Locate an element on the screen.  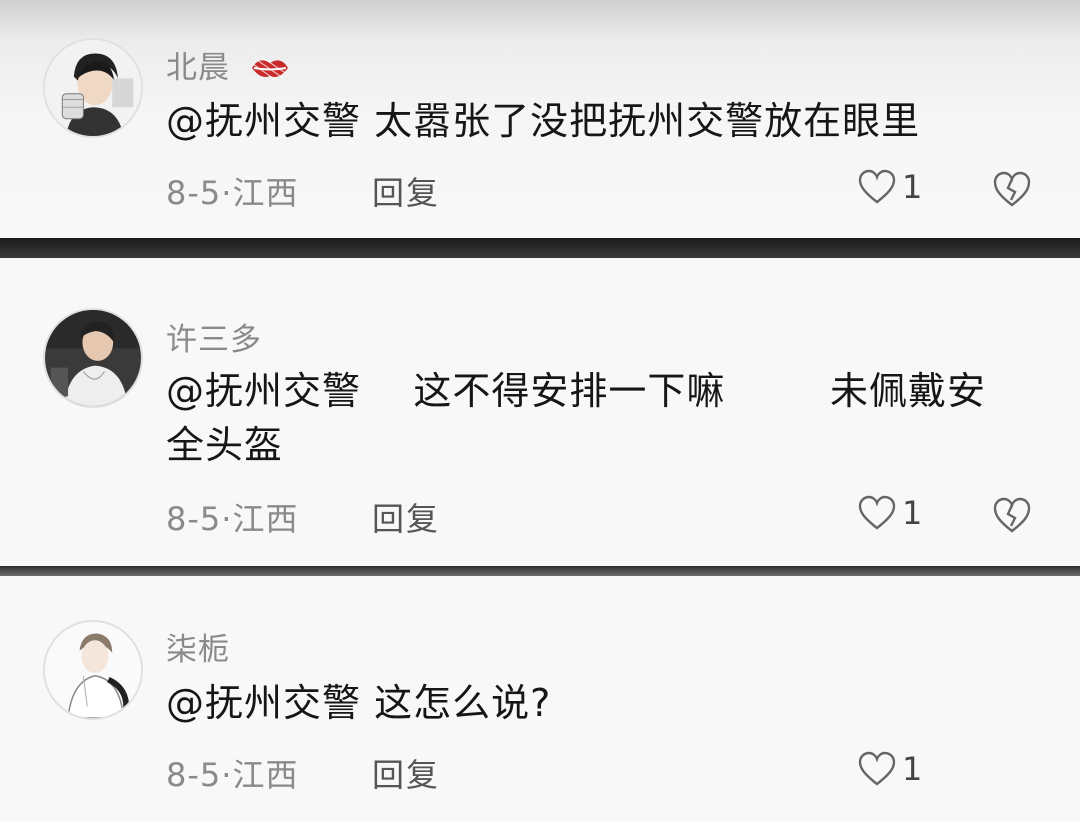
comment-text: @抚州交警 太嚣张了没把抚州交警放在眼里 is located at coordinates (606, 121).